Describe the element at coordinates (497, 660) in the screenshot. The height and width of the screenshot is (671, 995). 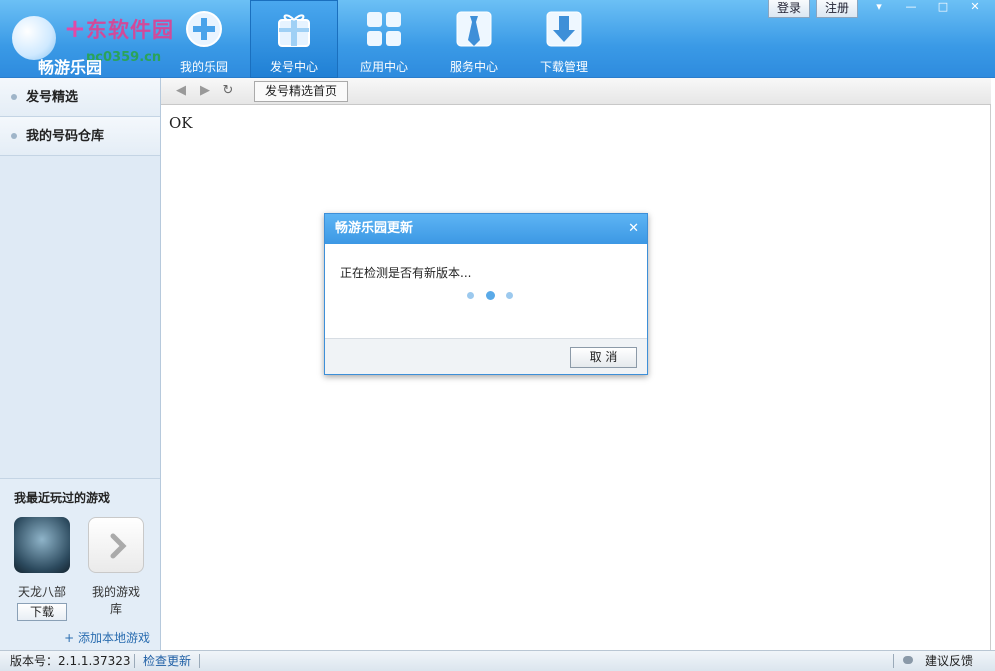
I see `status-bar: 版本号：2.1.1.37323 检查更新 建议反馈` at that location.